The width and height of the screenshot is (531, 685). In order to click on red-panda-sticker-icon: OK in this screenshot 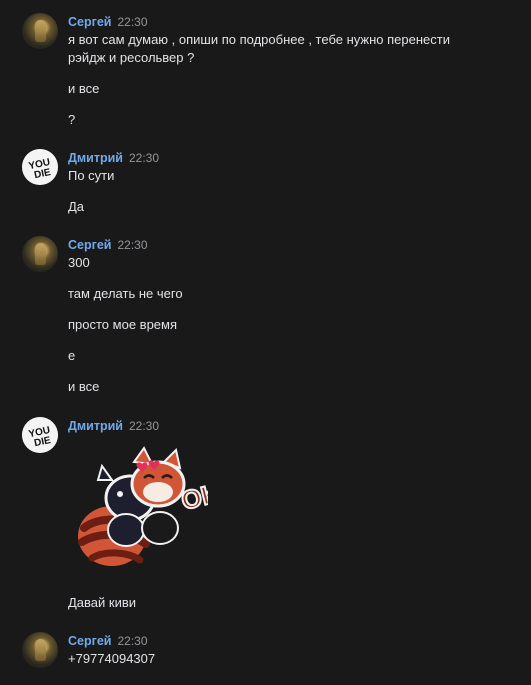, I will do `click(148, 508)`.